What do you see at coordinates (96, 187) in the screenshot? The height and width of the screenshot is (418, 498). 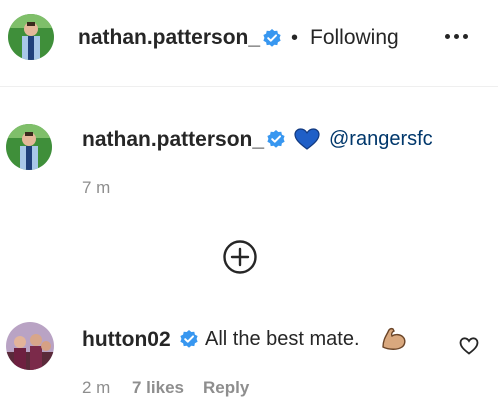 I see `caption-timestamp: 7 m` at bounding box center [96, 187].